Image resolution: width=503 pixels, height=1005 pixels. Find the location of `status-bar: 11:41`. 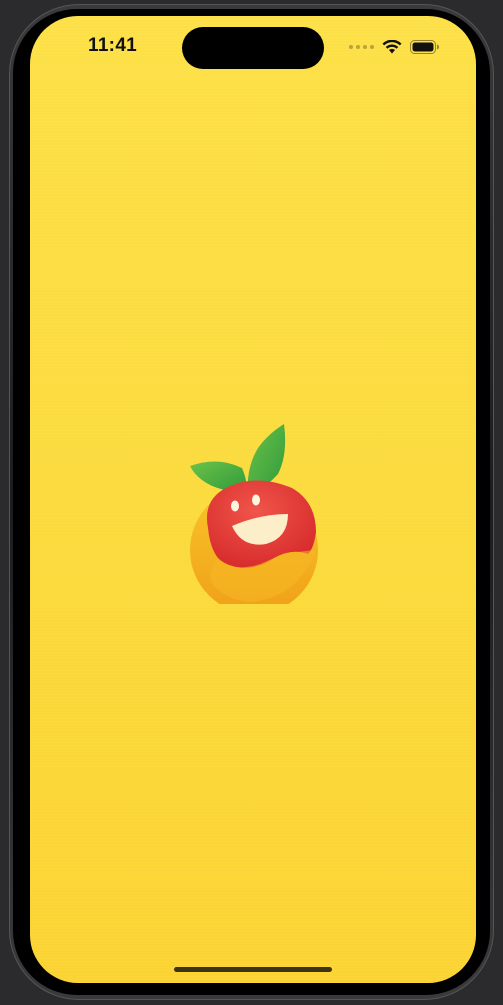

status-bar: 11:41 is located at coordinates (253, 46).